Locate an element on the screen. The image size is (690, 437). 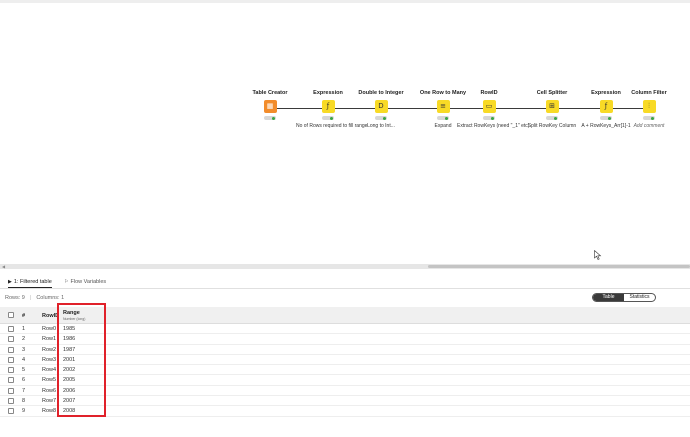
scrollbar-thumb is located at coordinates (559, 266).